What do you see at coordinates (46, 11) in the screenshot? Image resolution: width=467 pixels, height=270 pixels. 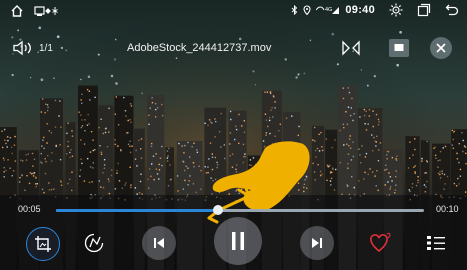 I see `notification-icons` at bounding box center [46, 11].